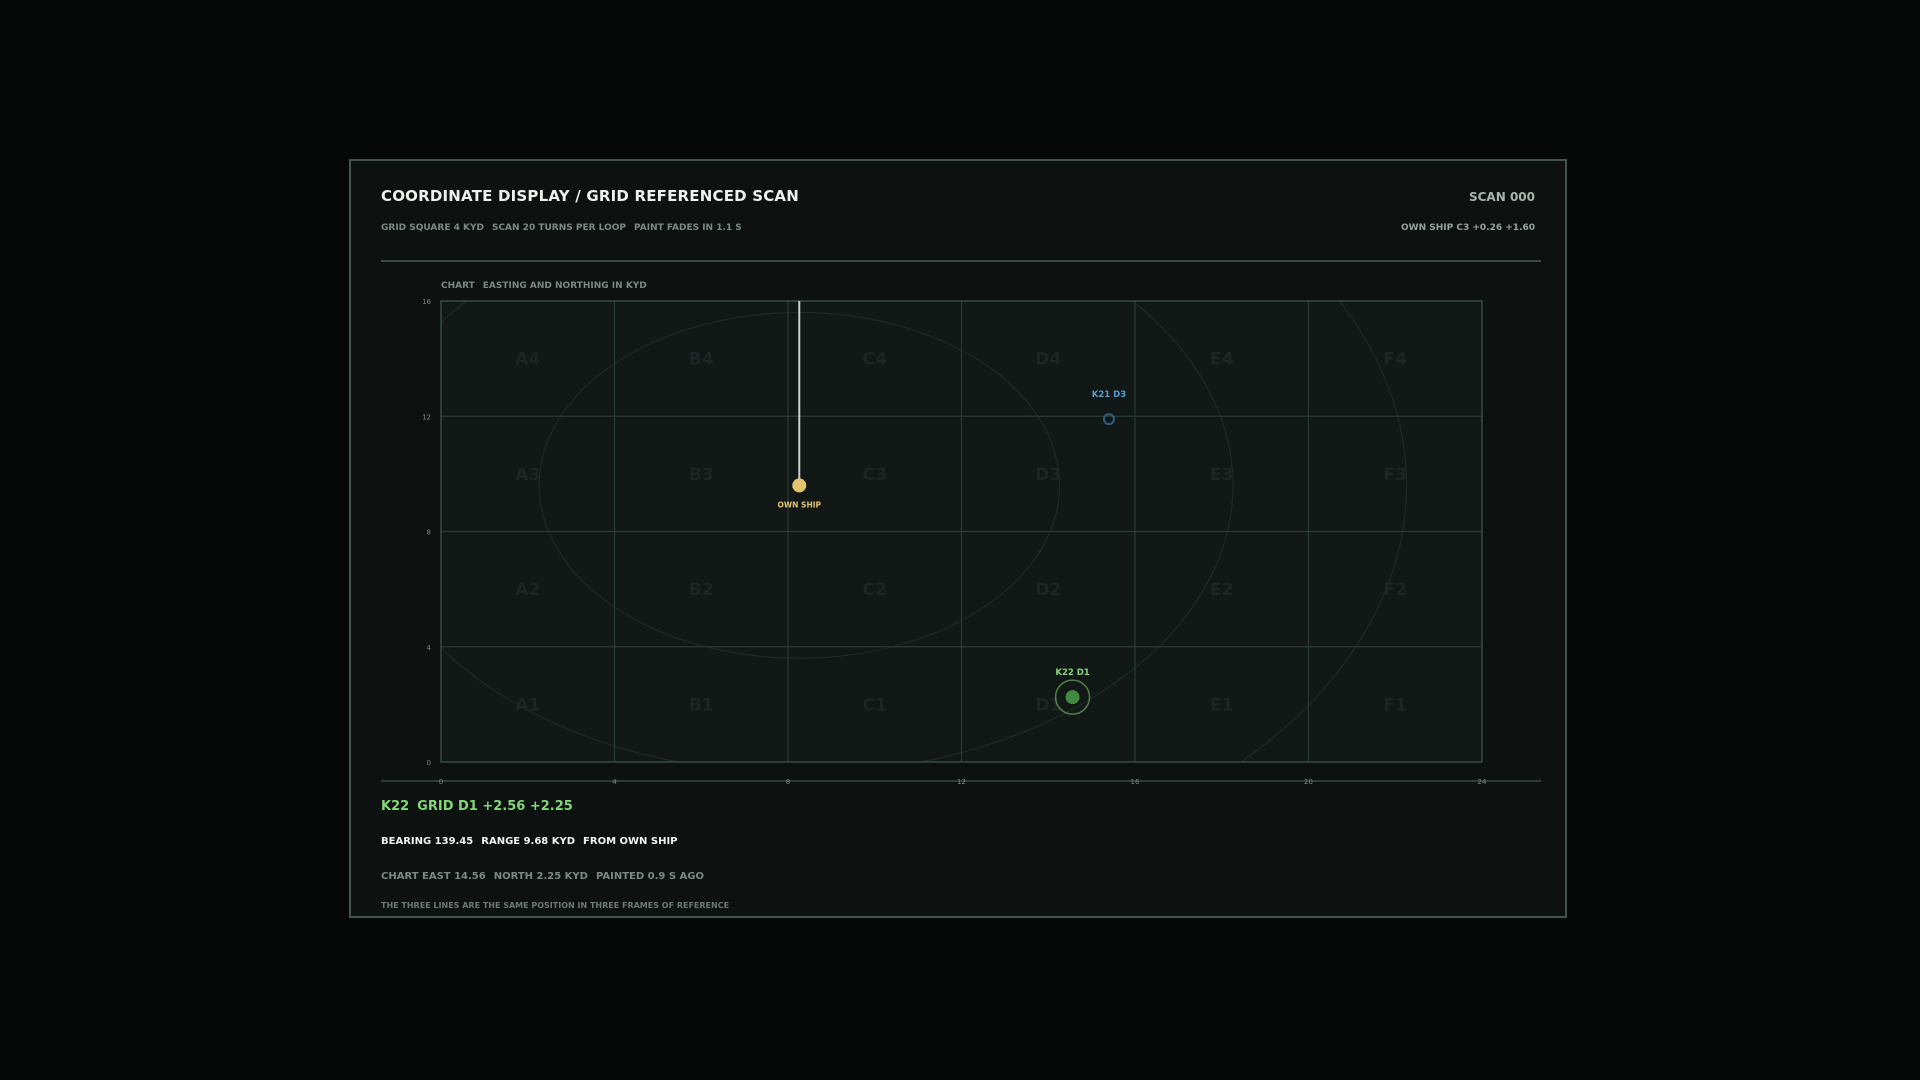 This screenshot has width=1920, height=1080. Describe the element at coordinates (395, 806) in the screenshot. I see `contact-id: K22` at that location.